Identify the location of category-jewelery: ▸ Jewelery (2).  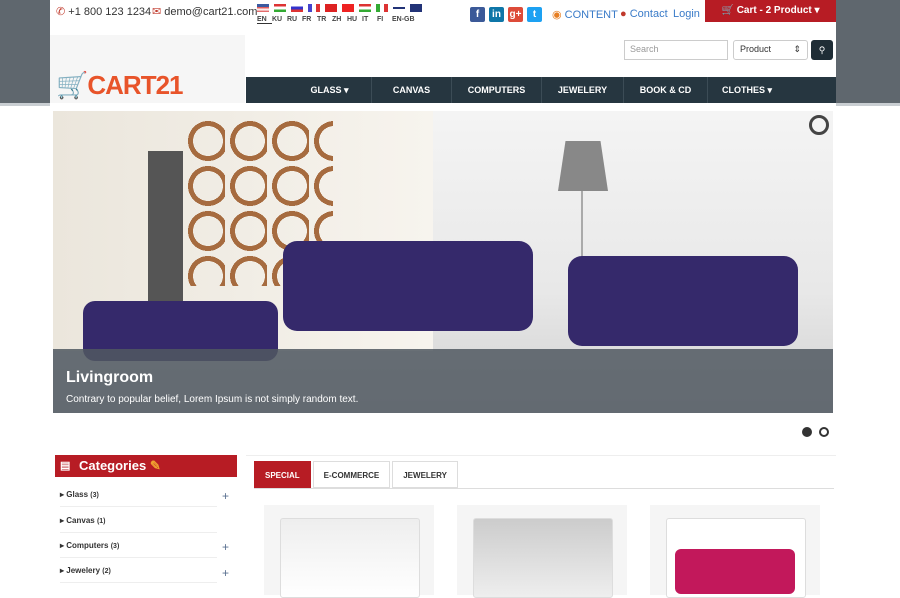
(138, 570).